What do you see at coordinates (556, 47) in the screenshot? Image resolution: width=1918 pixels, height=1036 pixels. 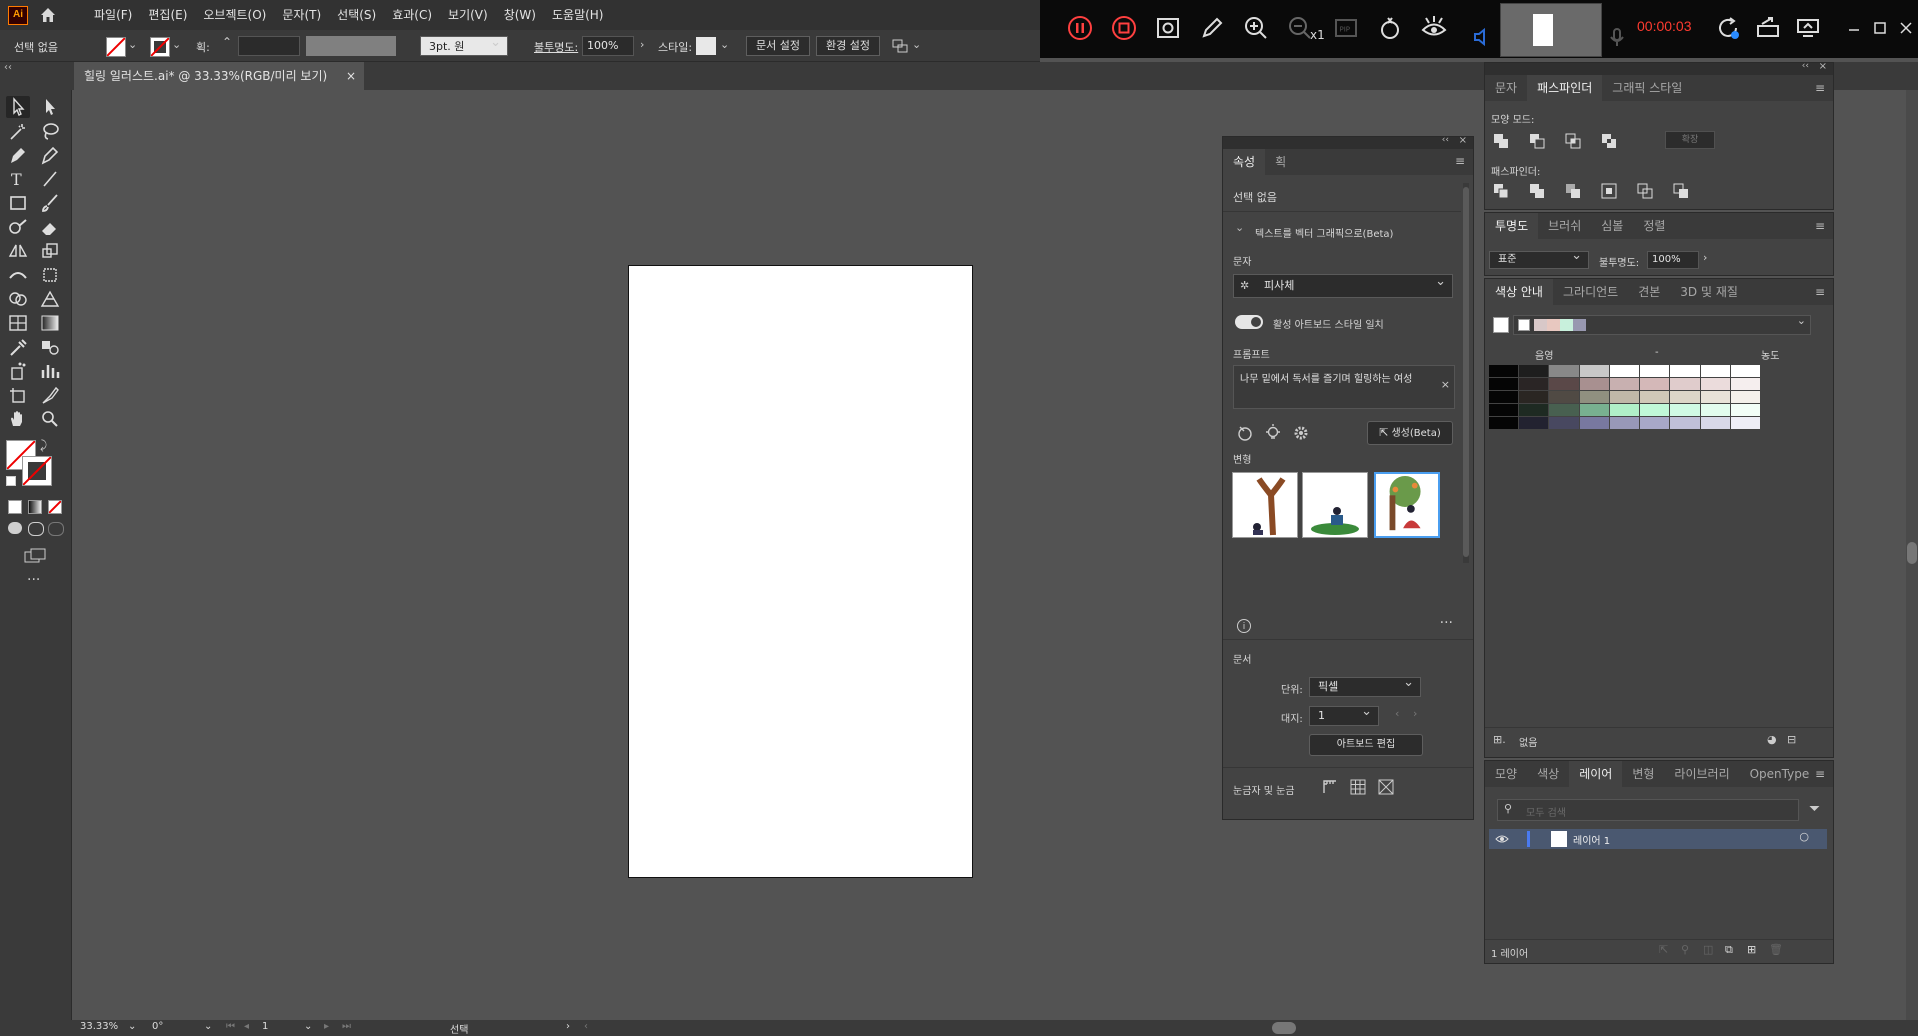 I see `opacity-label: 불투명도:` at bounding box center [556, 47].